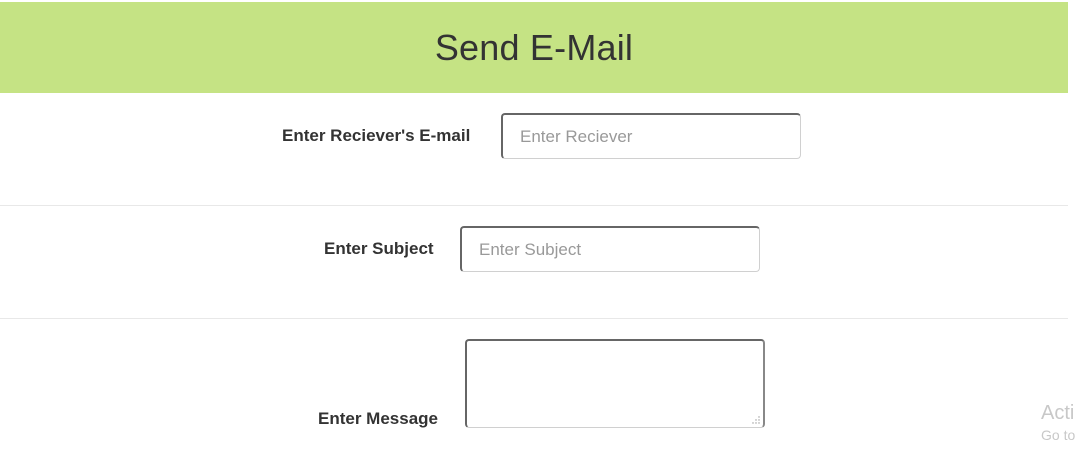  I want to click on activation-watermark-title: Acti, so click(1058, 413).